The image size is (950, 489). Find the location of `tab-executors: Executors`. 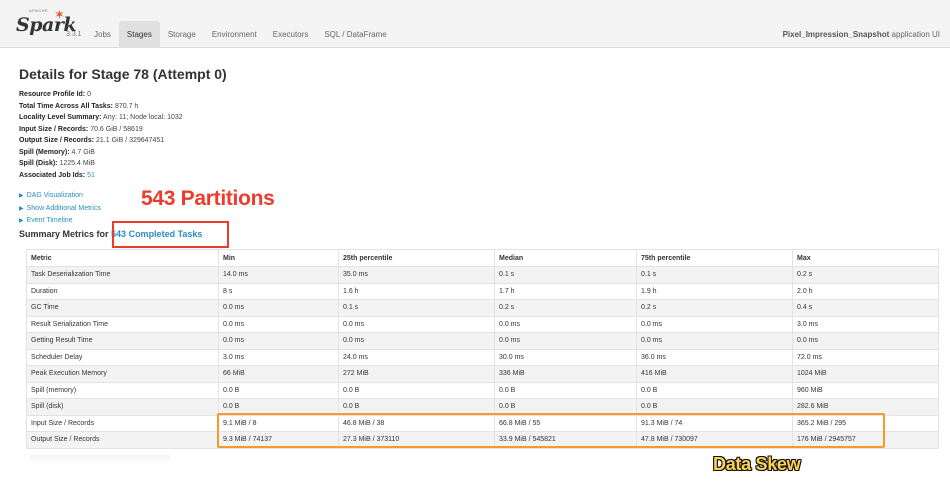

tab-executors: Executors is located at coordinates (291, 34).